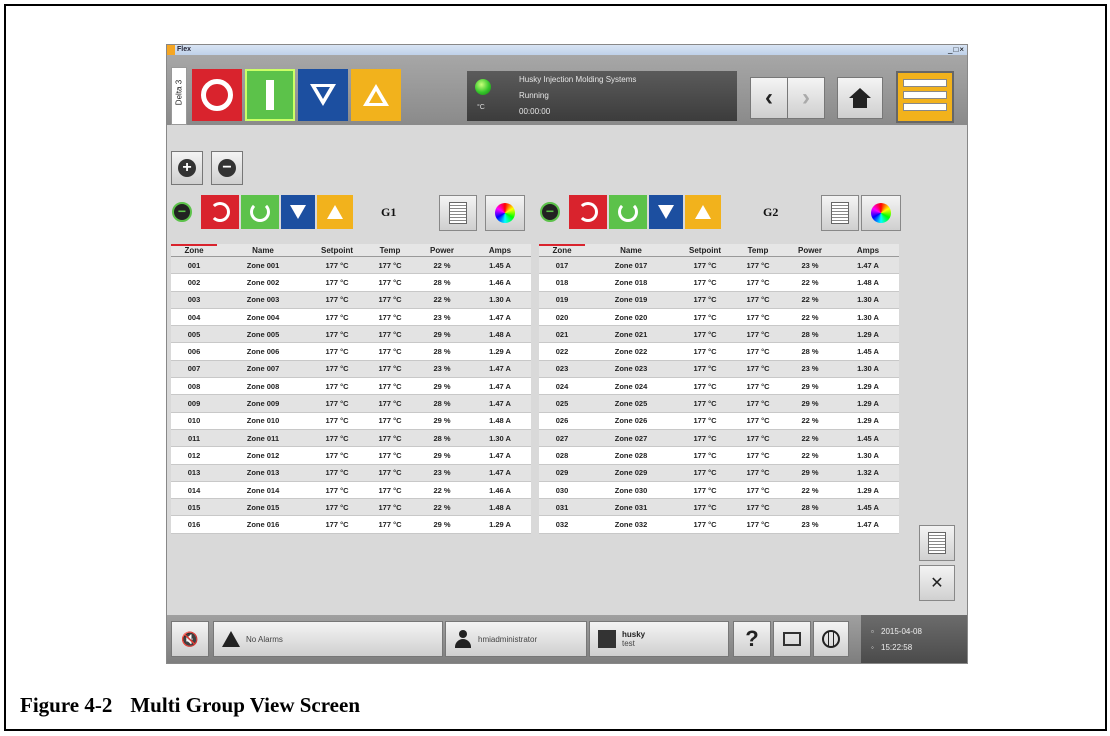 The image size is (1110, 736). I want to click on group2-collapse-button: −, so click(550, 212).